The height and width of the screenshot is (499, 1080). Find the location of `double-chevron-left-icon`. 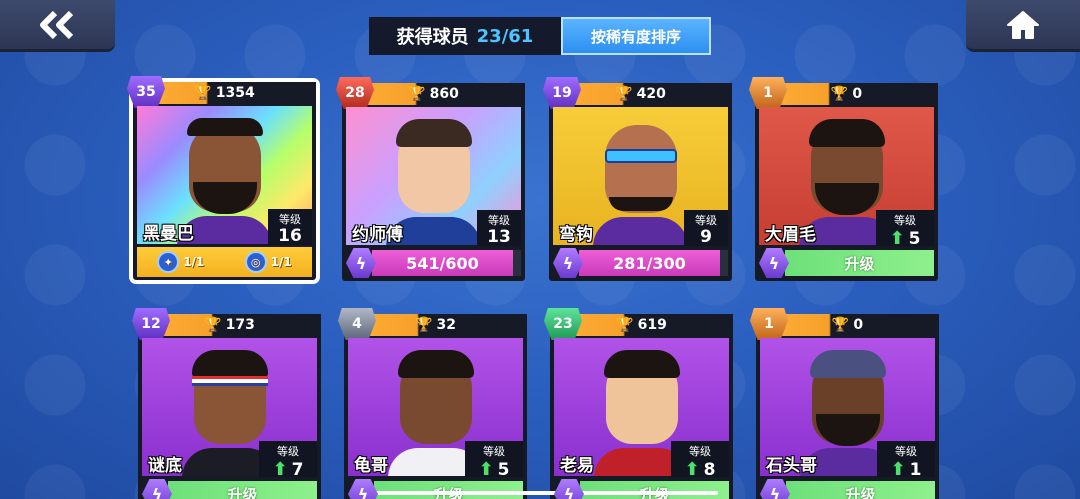

double-chevron-left-icon is located at coordinates (56, 24).